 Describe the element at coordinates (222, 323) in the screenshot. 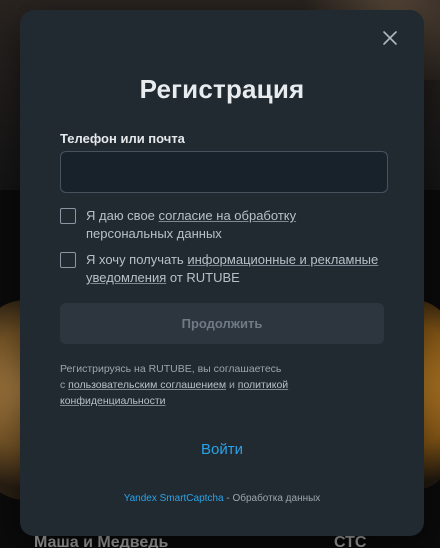

I see `continue-button: Продолжить` at that location.